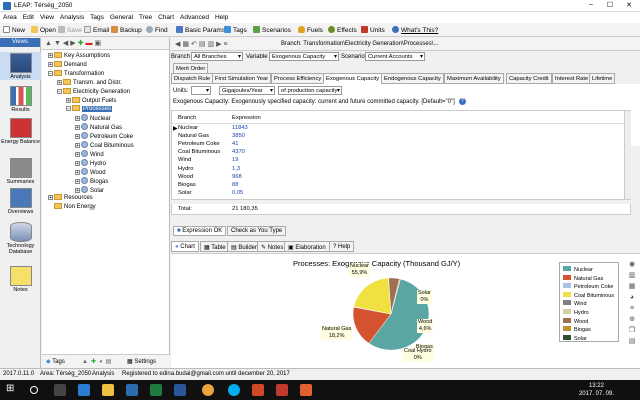 The height and width of the screenshot is (400, 640). What do you see at coordinates (194, 17) in the screenshot?
I see `menu-advanced: Advanced` at bounding box center [194, 17].